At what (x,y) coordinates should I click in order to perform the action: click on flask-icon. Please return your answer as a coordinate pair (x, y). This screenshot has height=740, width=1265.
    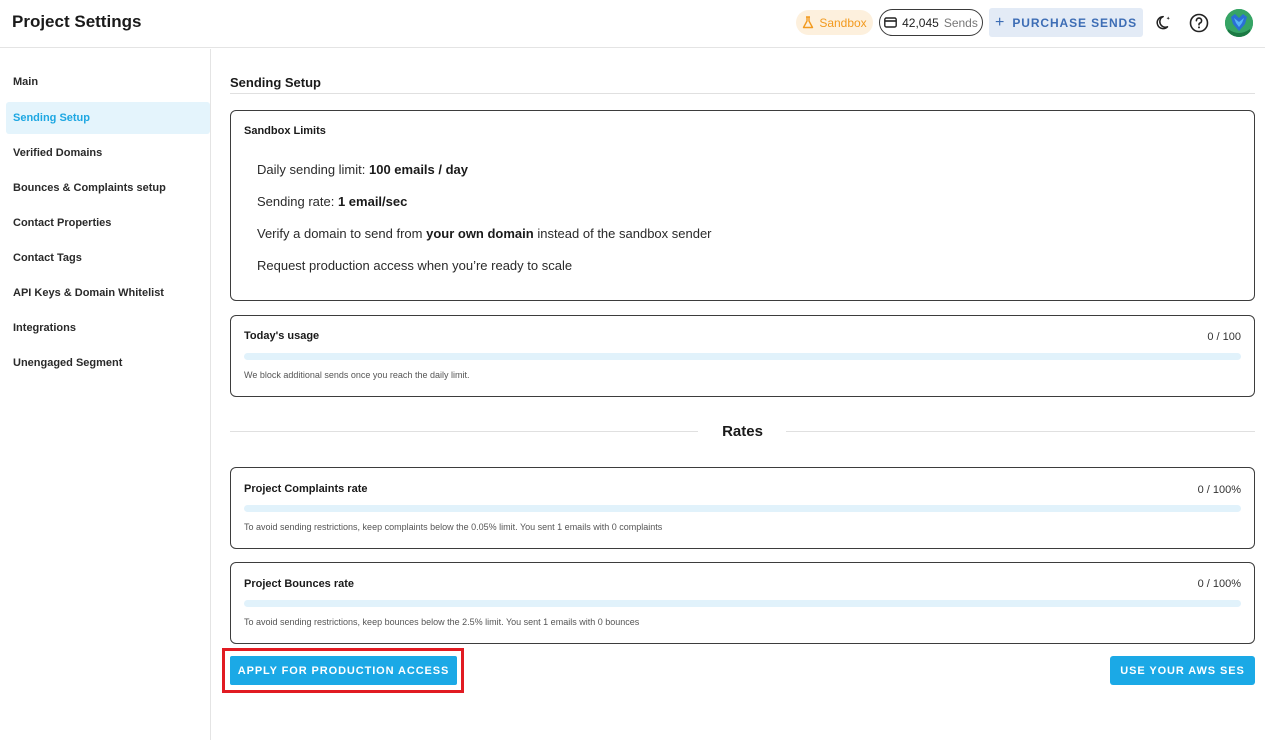
    Looking at the image, I should click on (808, 22).